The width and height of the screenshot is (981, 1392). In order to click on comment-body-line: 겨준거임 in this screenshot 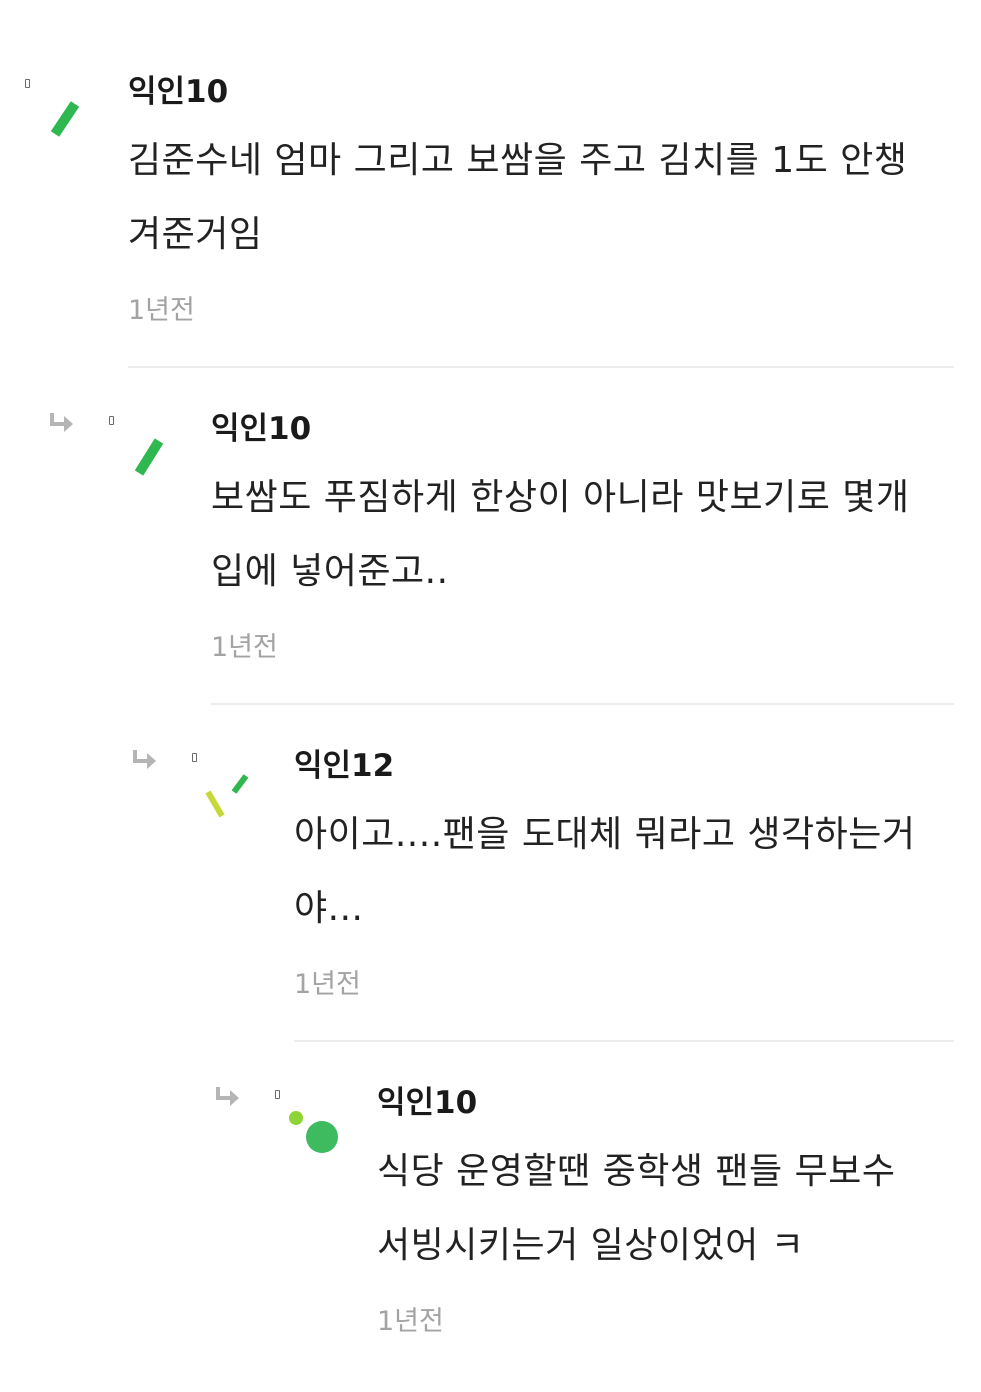, I will do `click(195, 234)`.